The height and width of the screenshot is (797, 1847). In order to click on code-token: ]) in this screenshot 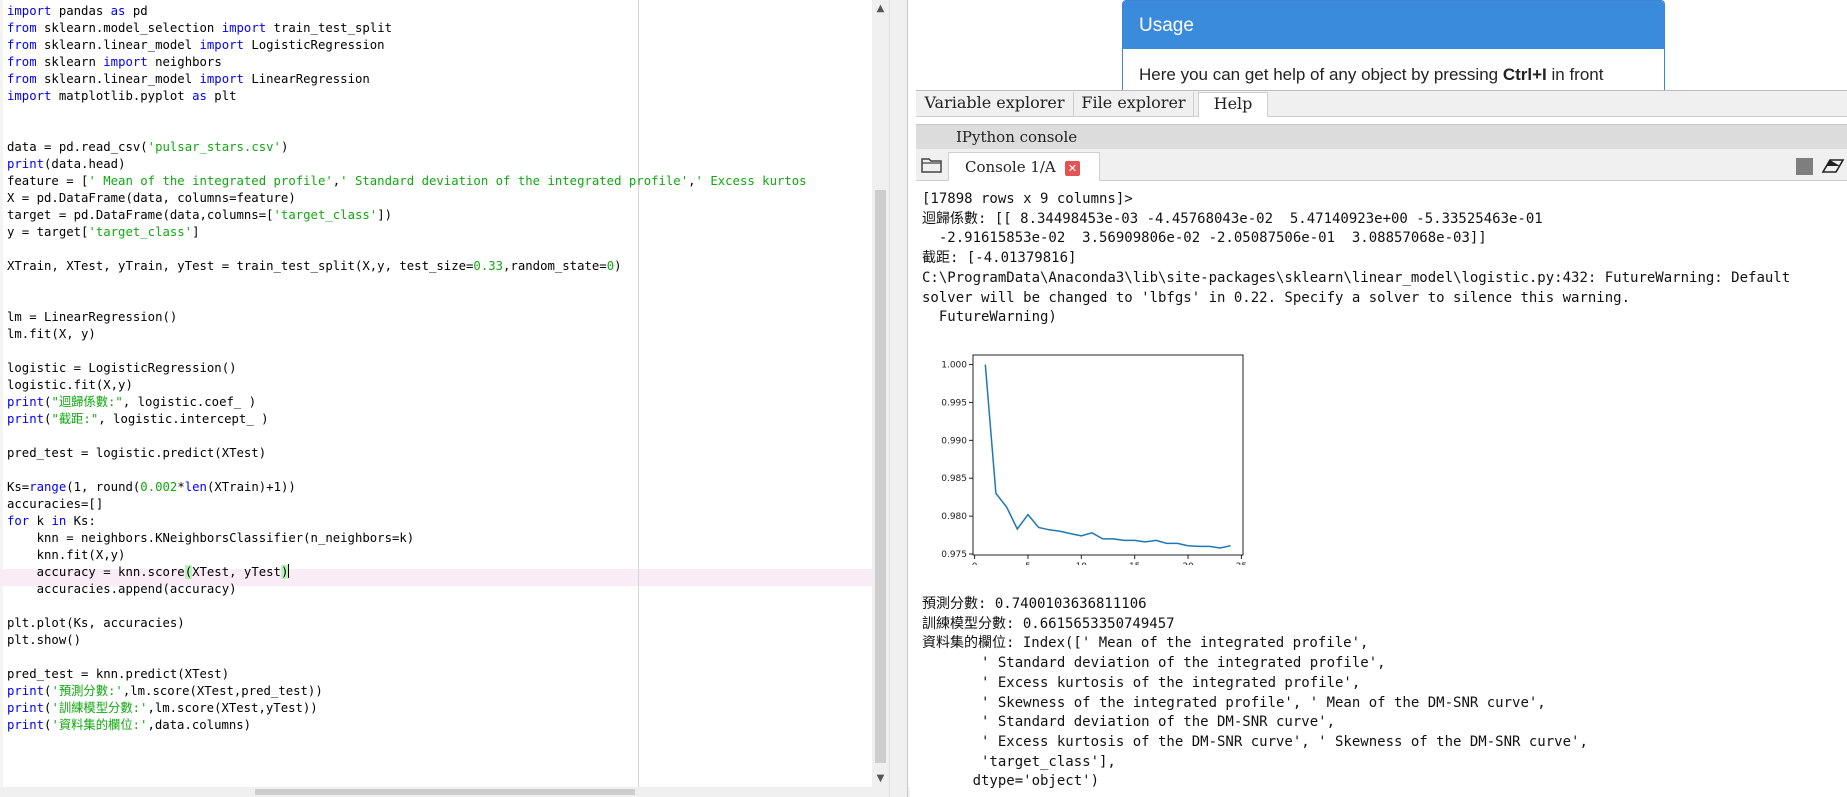, I will do `click(384, 215)`.